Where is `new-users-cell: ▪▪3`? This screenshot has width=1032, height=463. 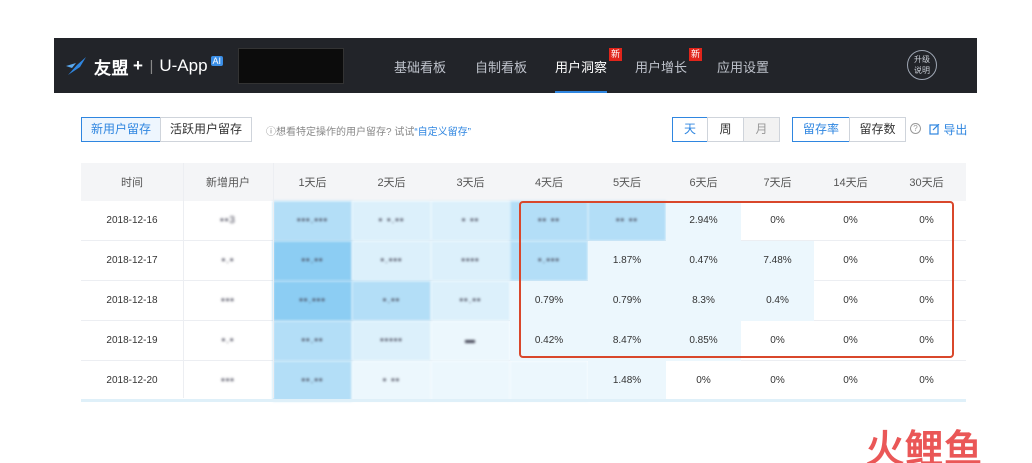
new-users-cell: ▪▪3 is located at coordinates (228, 220).